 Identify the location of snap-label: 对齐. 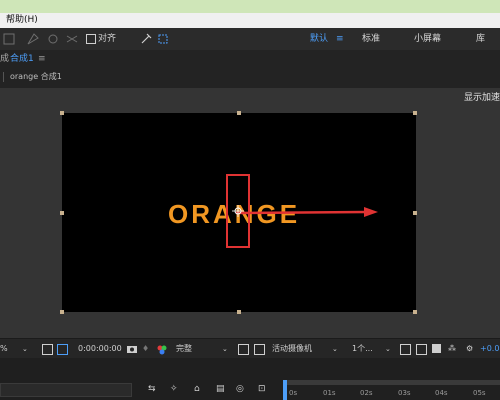
(107, 39).